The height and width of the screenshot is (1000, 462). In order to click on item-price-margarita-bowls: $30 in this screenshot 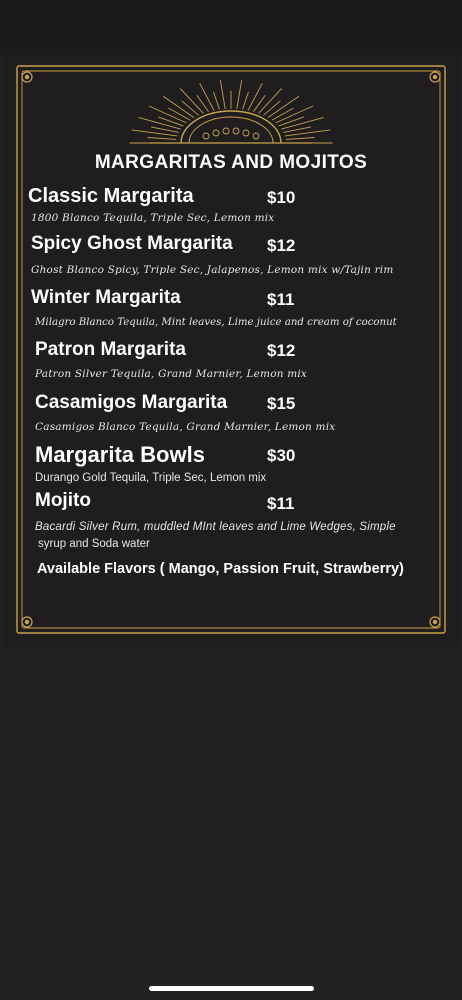, I will do `click(281, 455)`.